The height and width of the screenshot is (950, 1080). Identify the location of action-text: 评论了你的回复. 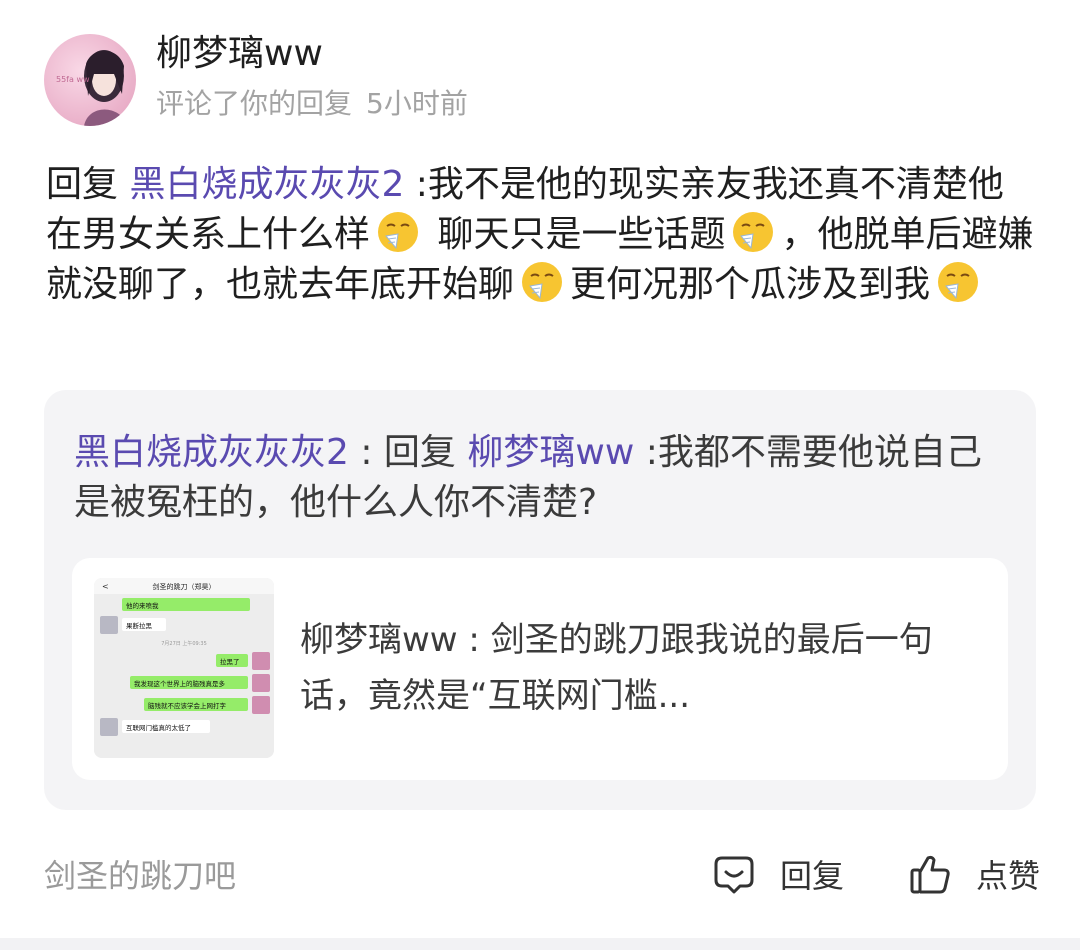
(254, 103).